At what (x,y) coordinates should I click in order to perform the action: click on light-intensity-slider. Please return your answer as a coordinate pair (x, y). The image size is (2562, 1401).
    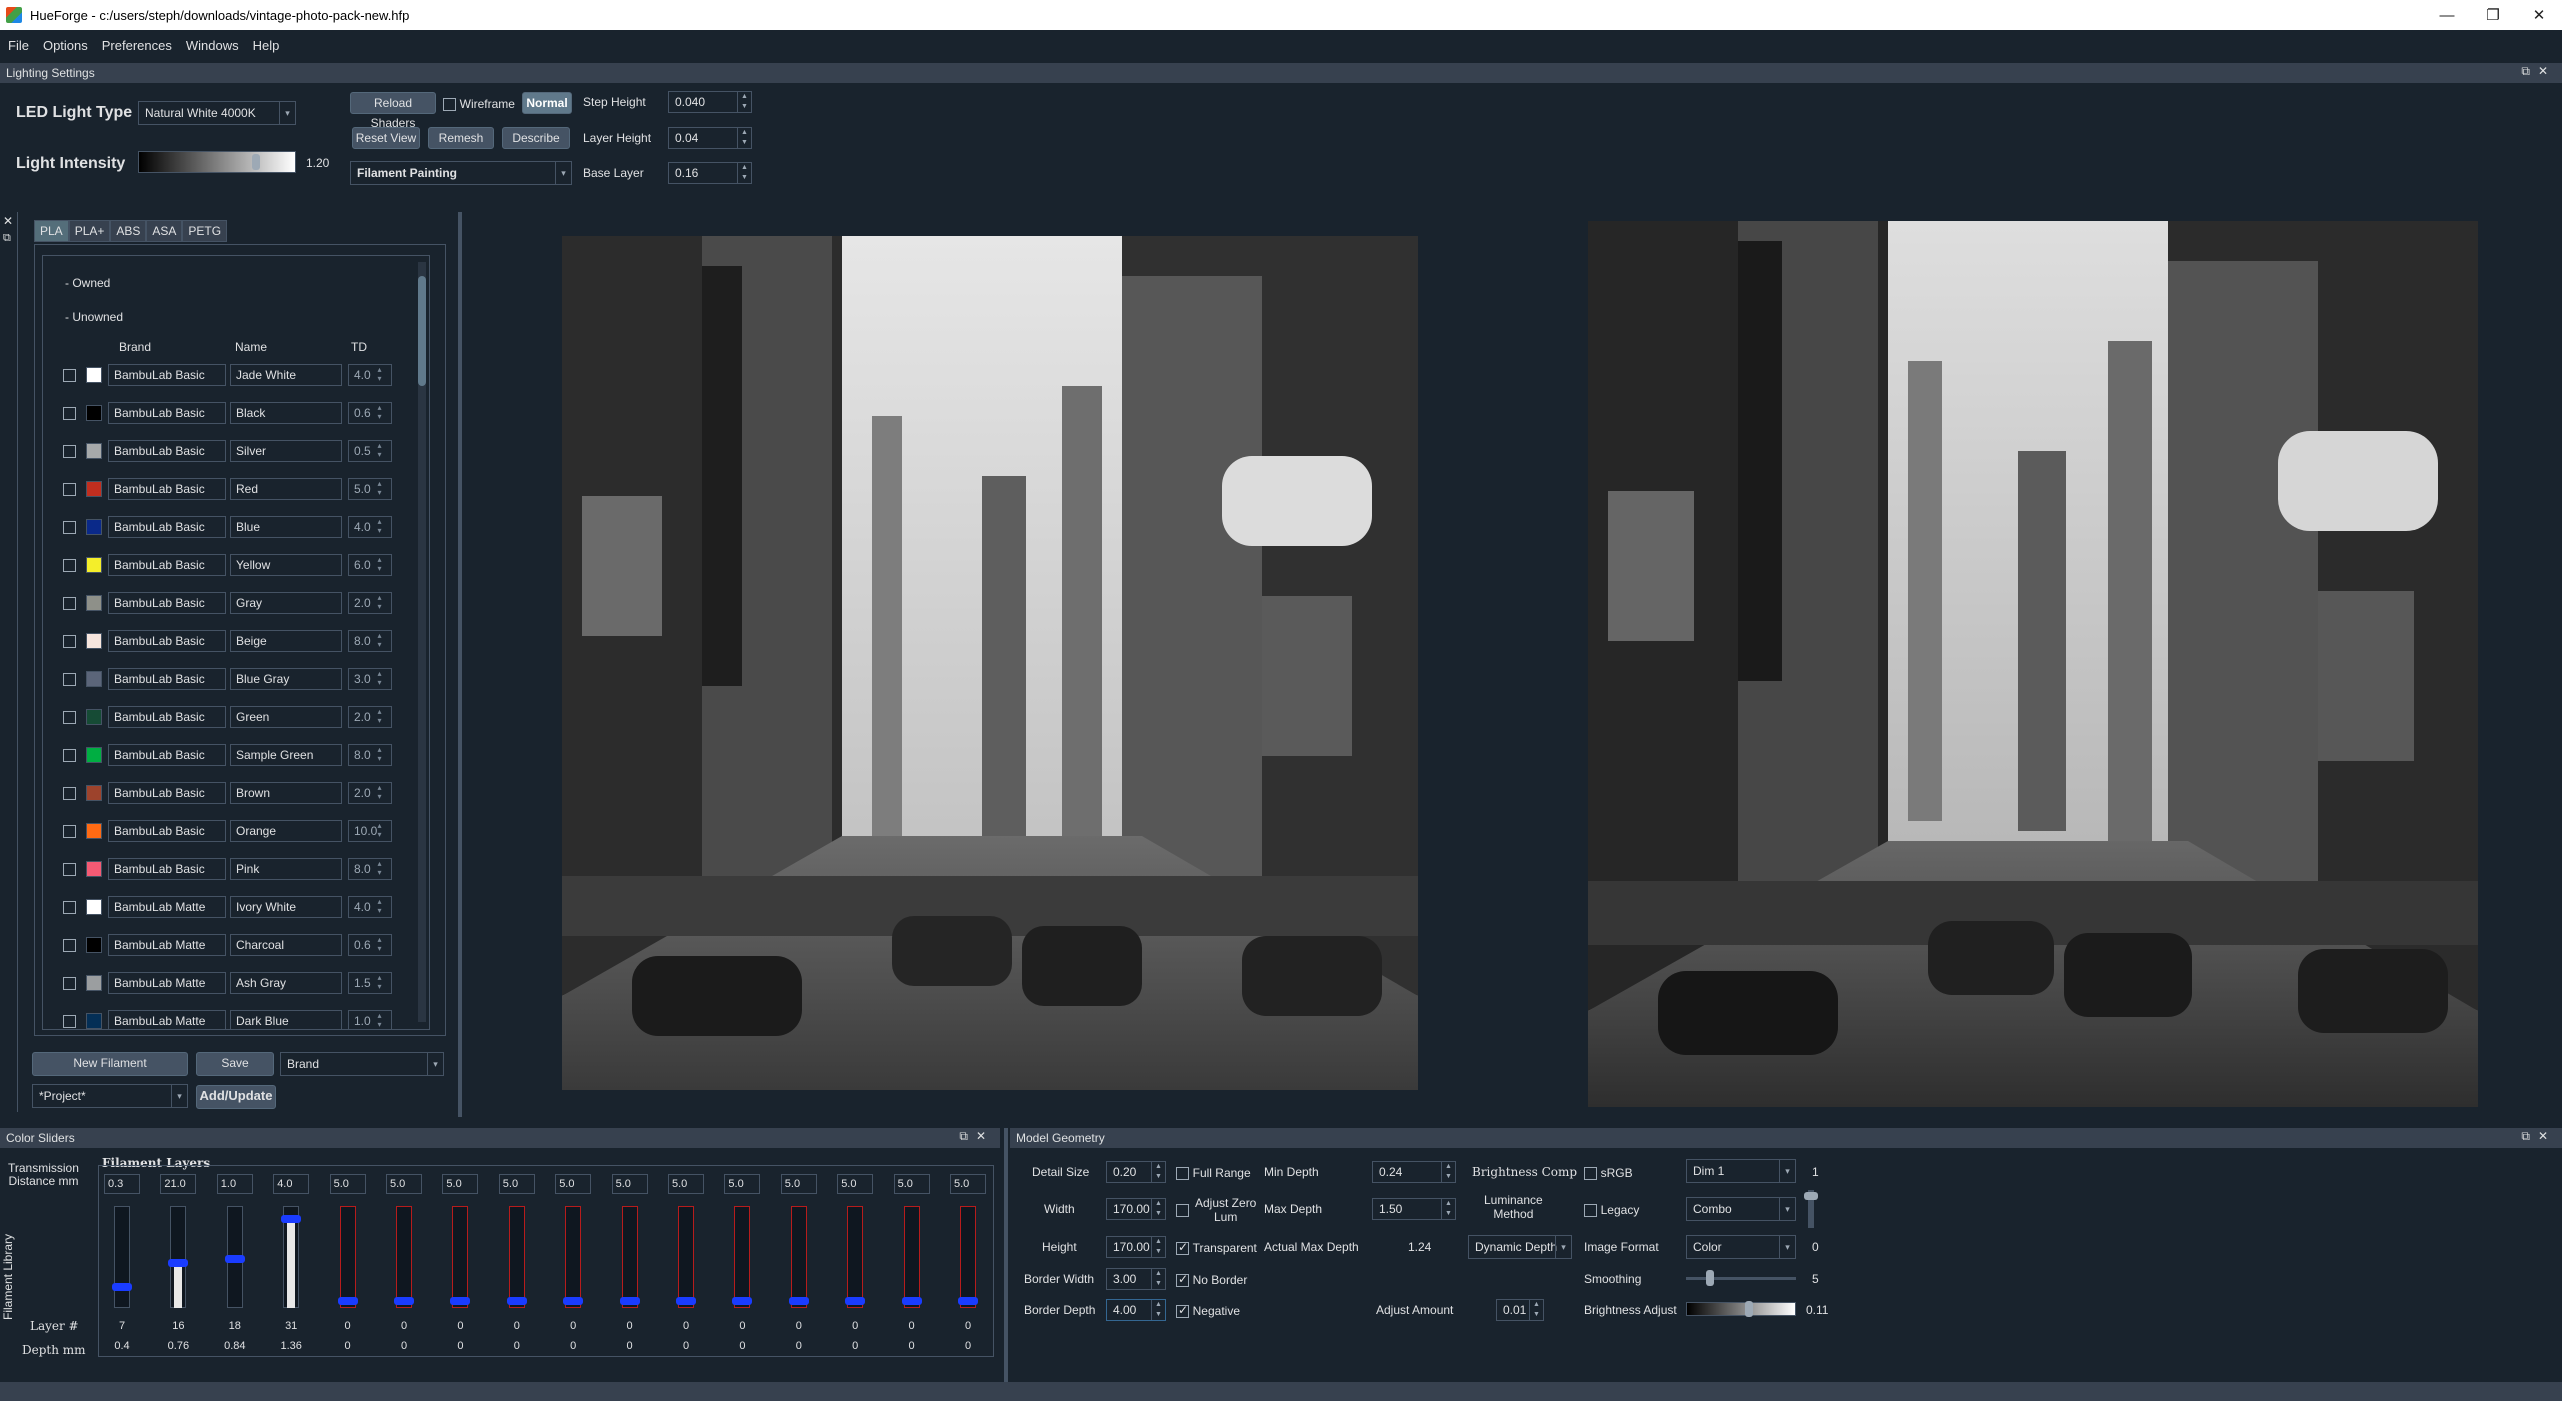
    Looking at the image, I should click on (217, 162).